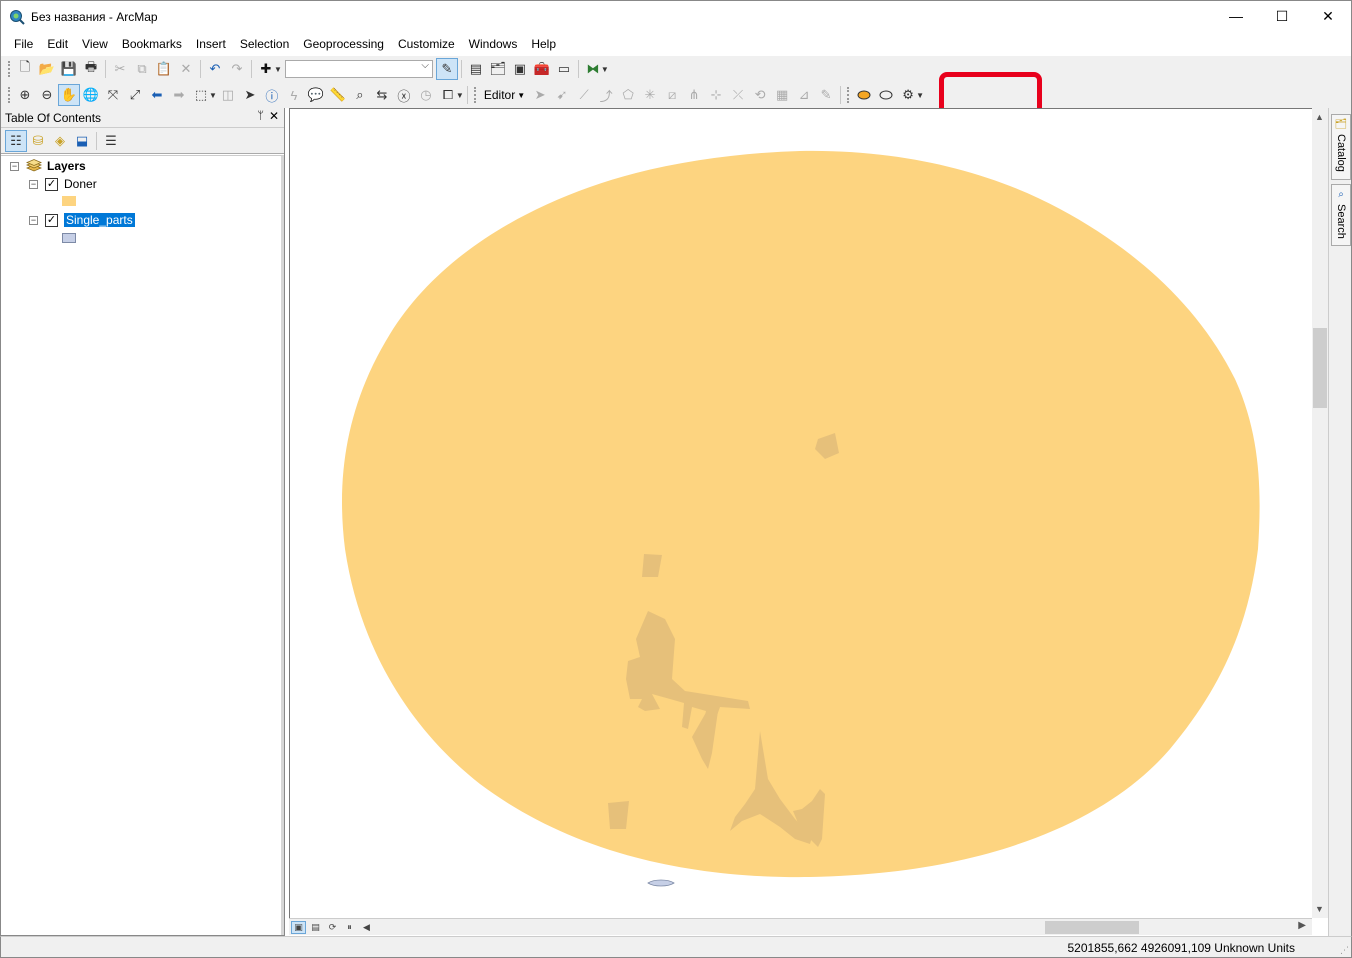 This screenshot has height=958, width=1352. What do you see at coordinates (358, 69) in the screenshot?
I see `map-scale-combo` at bounding box center [358, 69].